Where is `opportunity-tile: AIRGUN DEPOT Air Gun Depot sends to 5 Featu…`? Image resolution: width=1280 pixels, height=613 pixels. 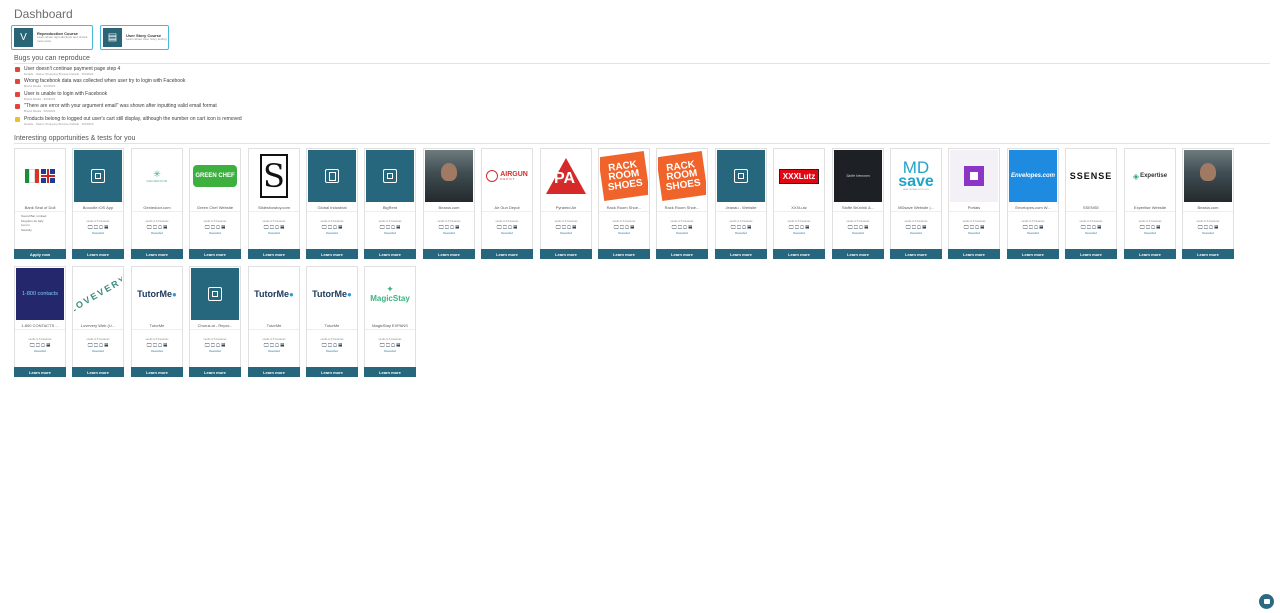 opportunity-tile: AIRGUN DEPOT Air Gun Depot sends to 5 Featu… is located at coordinates (507, 203).